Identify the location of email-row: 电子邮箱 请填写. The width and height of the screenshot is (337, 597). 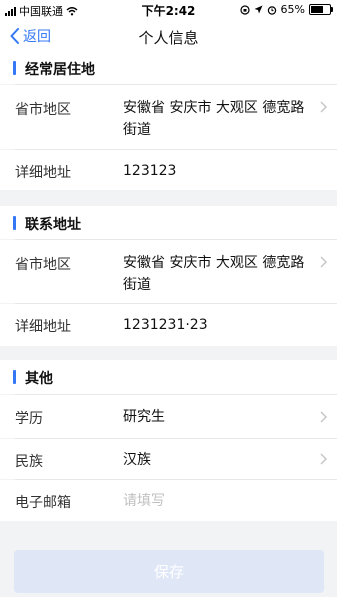
(168, 500).